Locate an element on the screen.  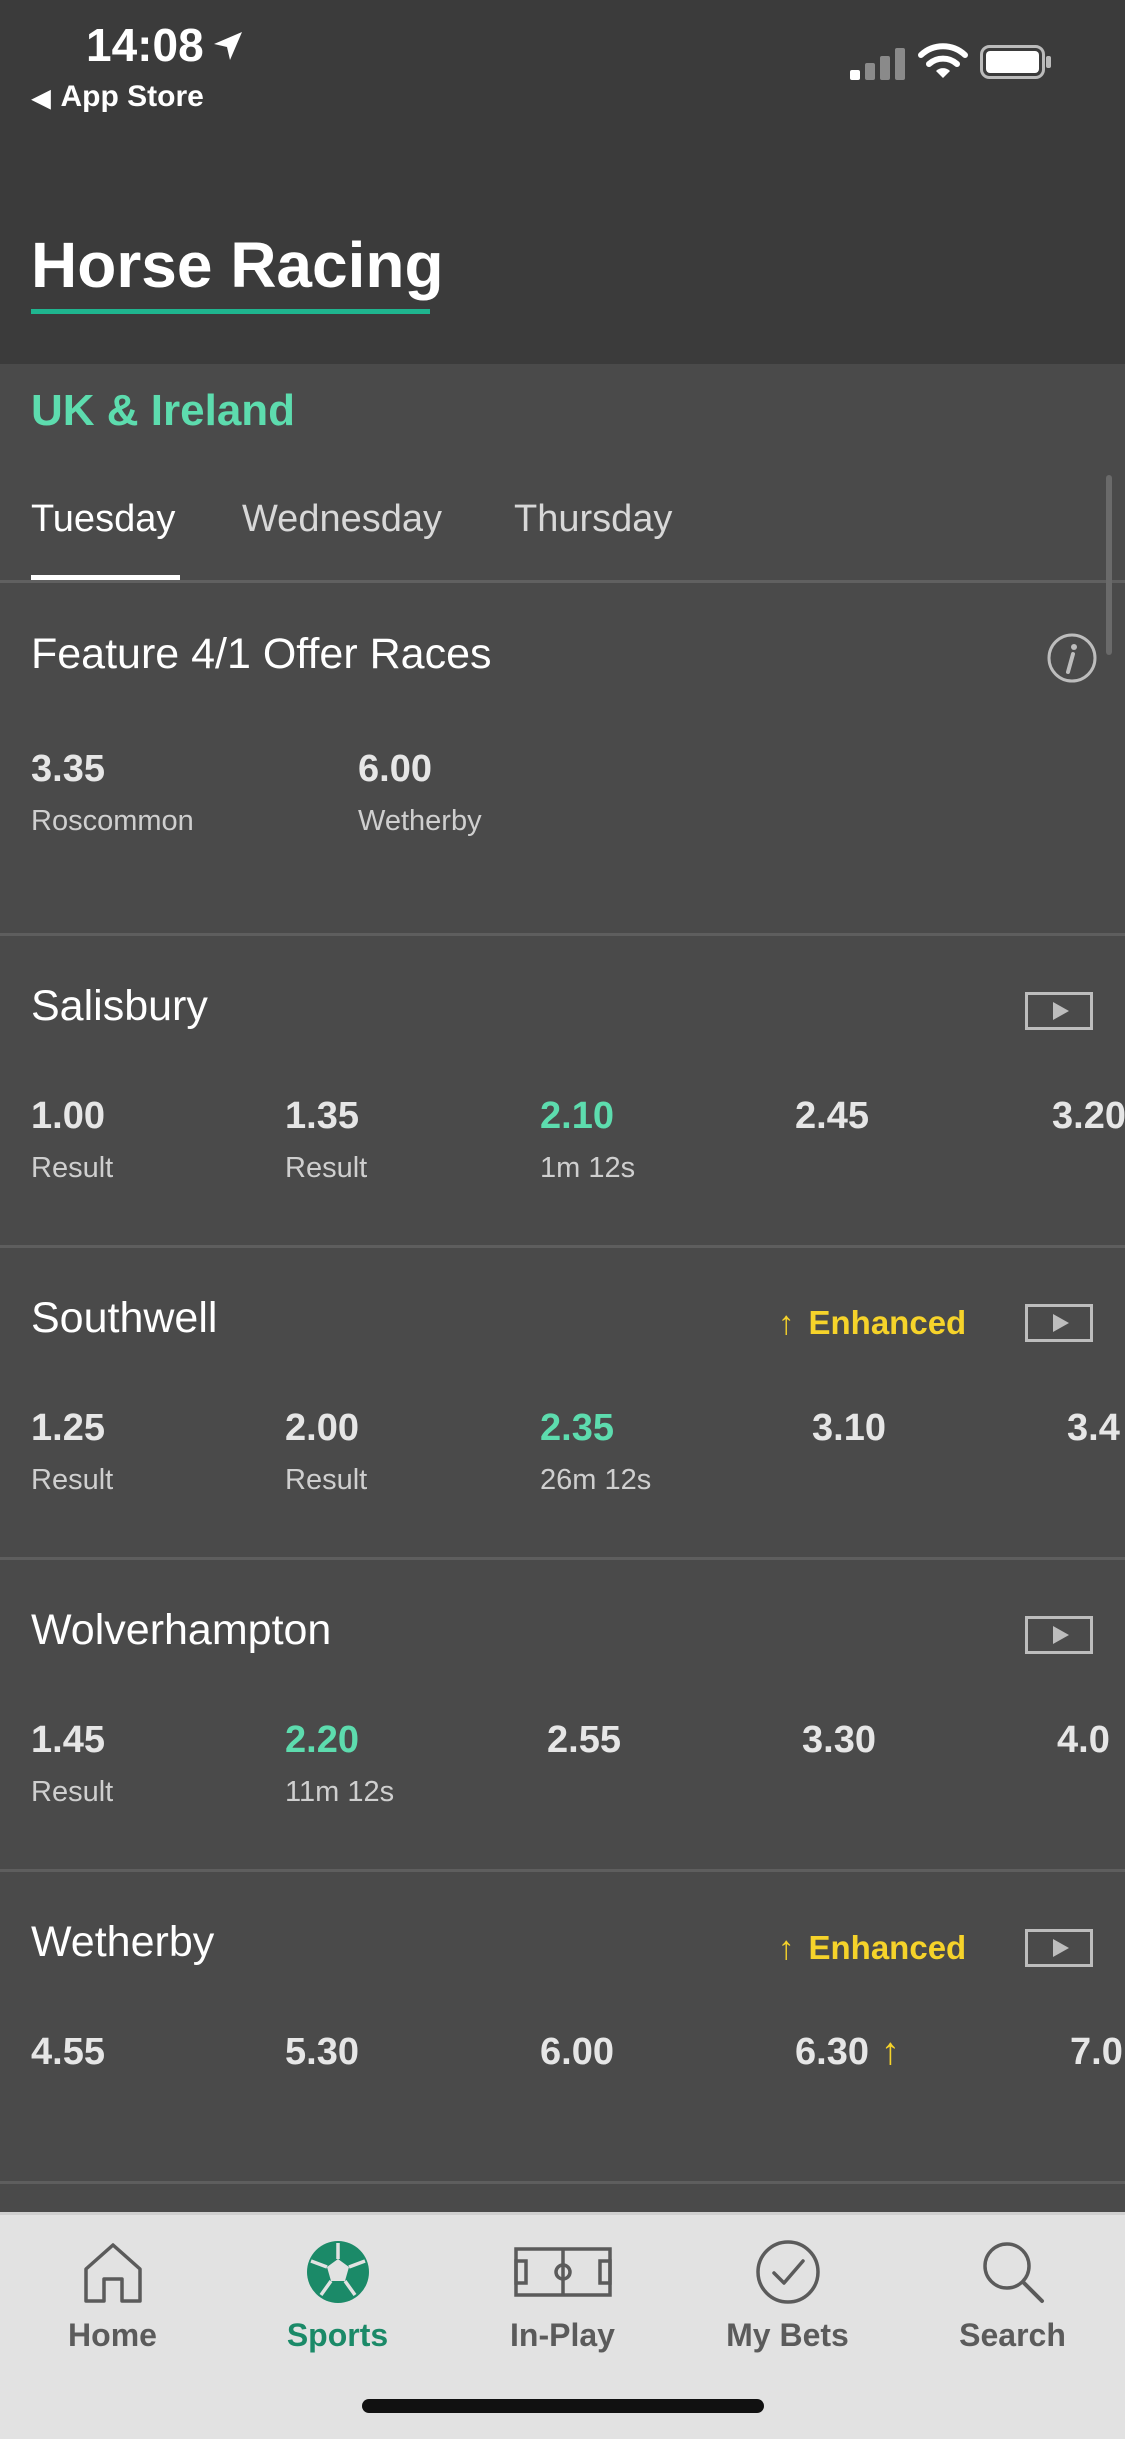
race-wetherby-4: 6.30 ↑ is located at coordinates (847, 2052).